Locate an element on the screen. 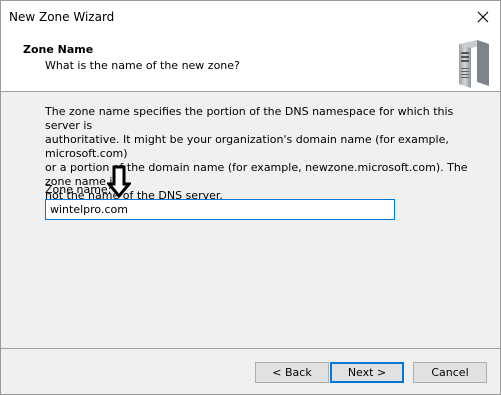 The height and width of the screenshot is (395, 501). close-icon is located at coordinates (483, 17).